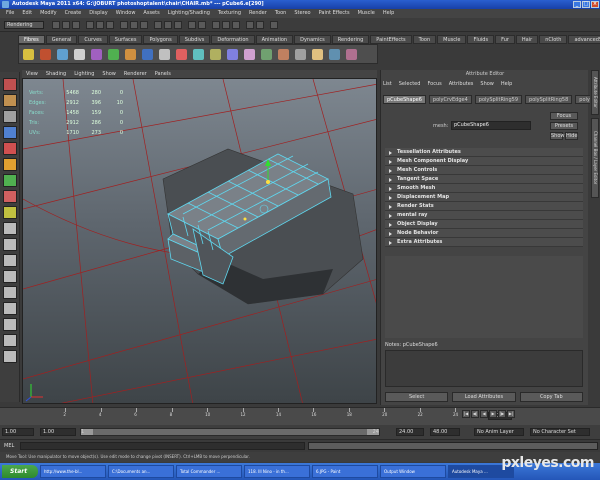 This screenshot has height=480, width=600. I want to click on ae-tab-pcubeshape6: pCubeShape6, so click(404, 99).